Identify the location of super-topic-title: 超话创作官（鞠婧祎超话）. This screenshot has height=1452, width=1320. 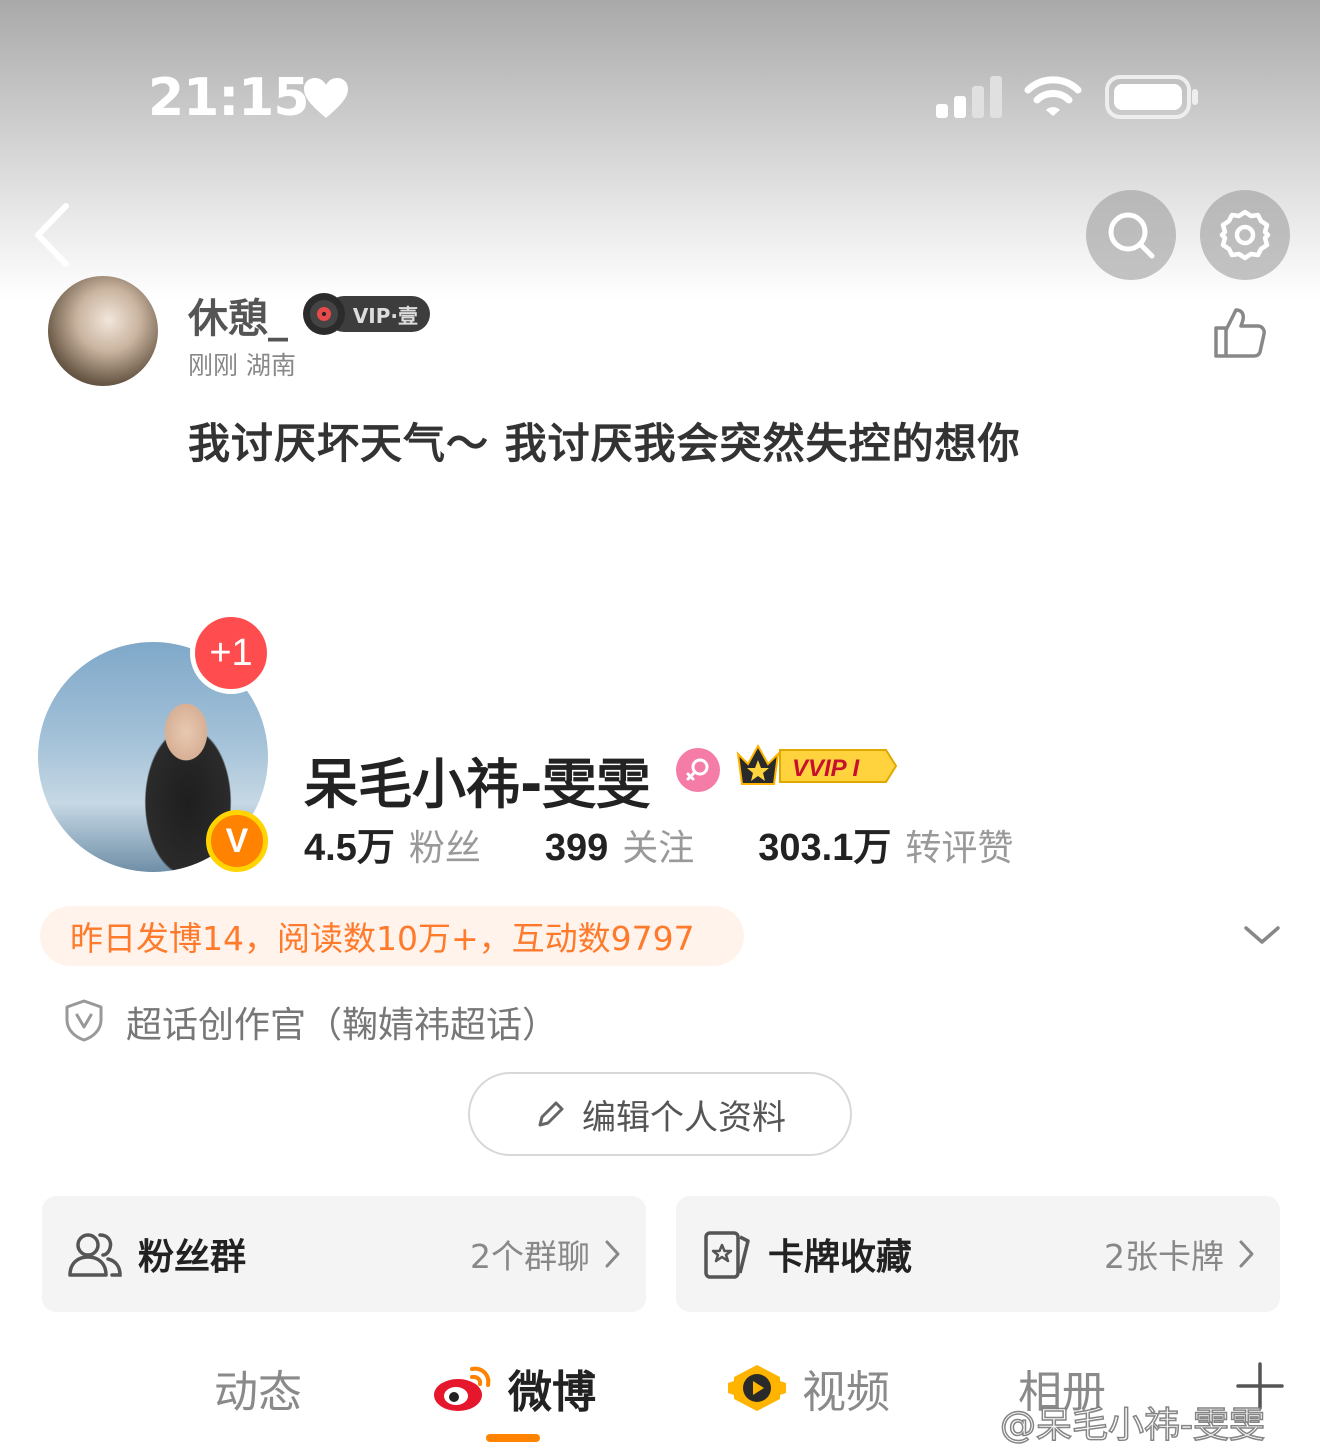
(342, 1022).